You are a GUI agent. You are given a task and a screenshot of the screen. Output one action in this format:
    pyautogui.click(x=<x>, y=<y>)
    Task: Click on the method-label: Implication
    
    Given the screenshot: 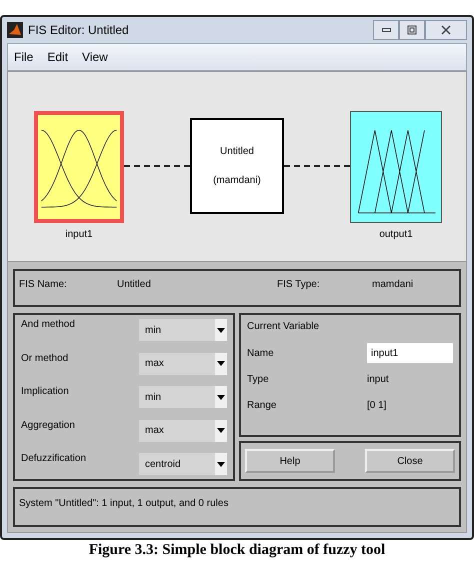 What is the action you would take?
    pyautogui.click(x=45, y=391)
    